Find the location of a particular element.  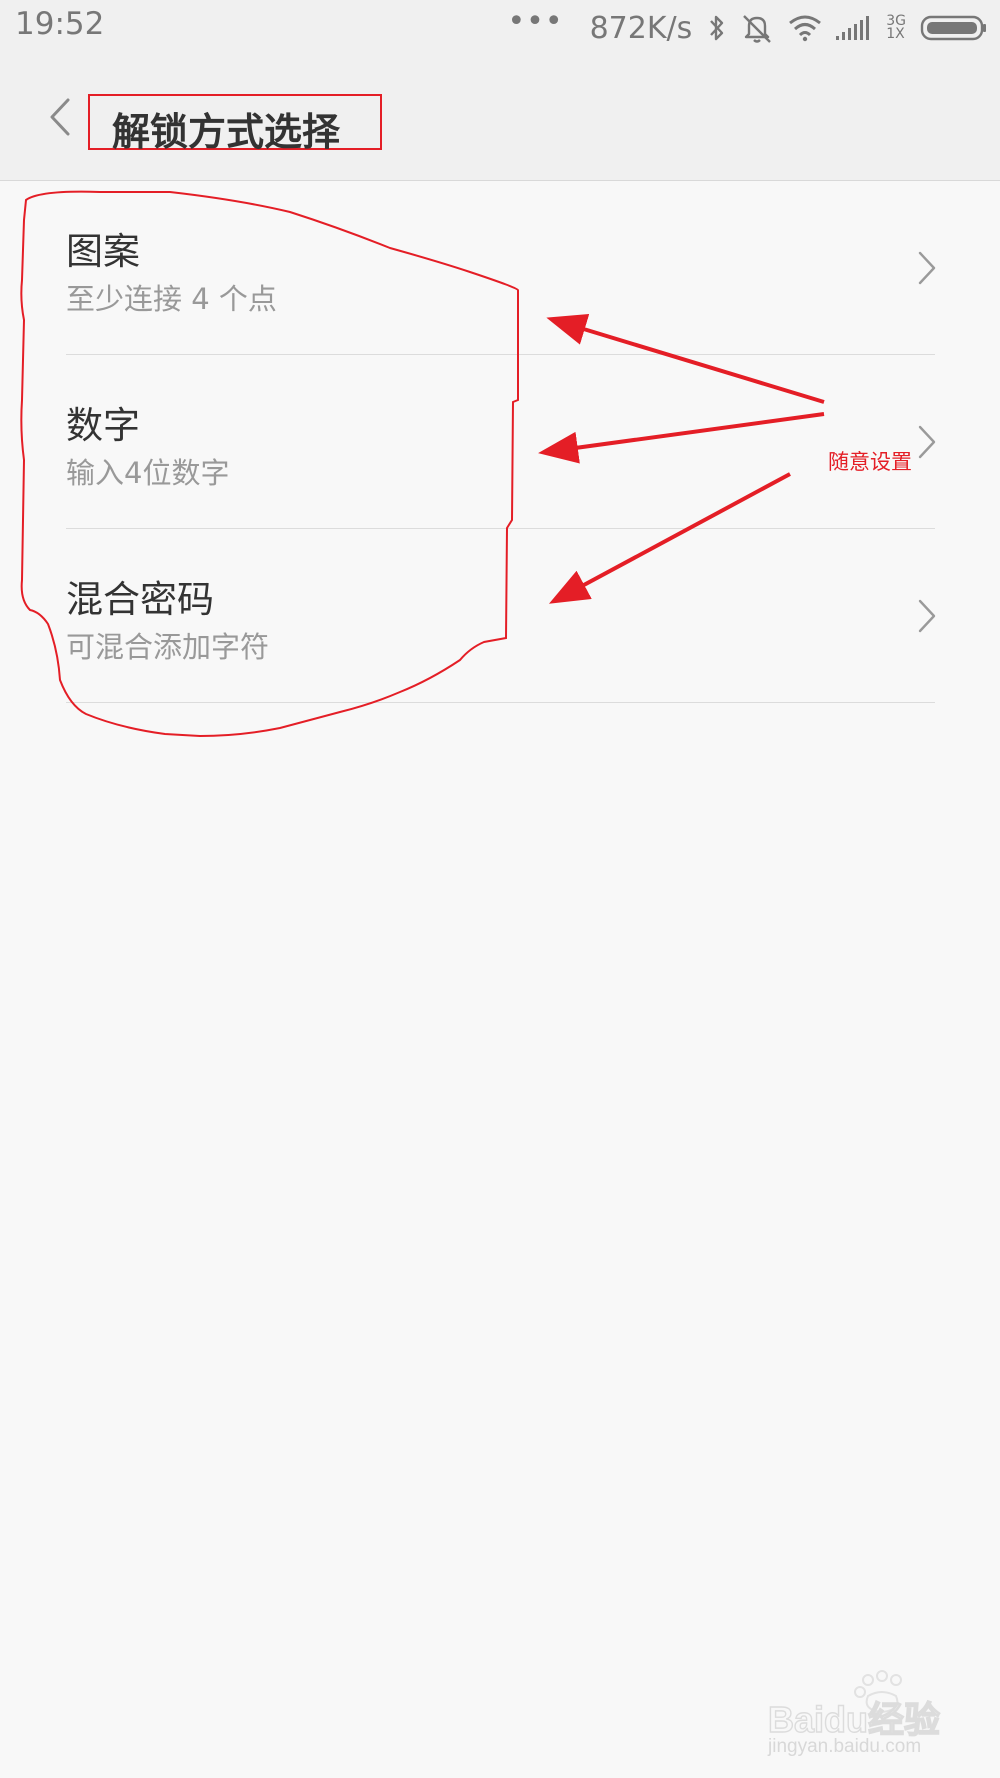

chevron-left-icon is located at coordinates (60, 117).